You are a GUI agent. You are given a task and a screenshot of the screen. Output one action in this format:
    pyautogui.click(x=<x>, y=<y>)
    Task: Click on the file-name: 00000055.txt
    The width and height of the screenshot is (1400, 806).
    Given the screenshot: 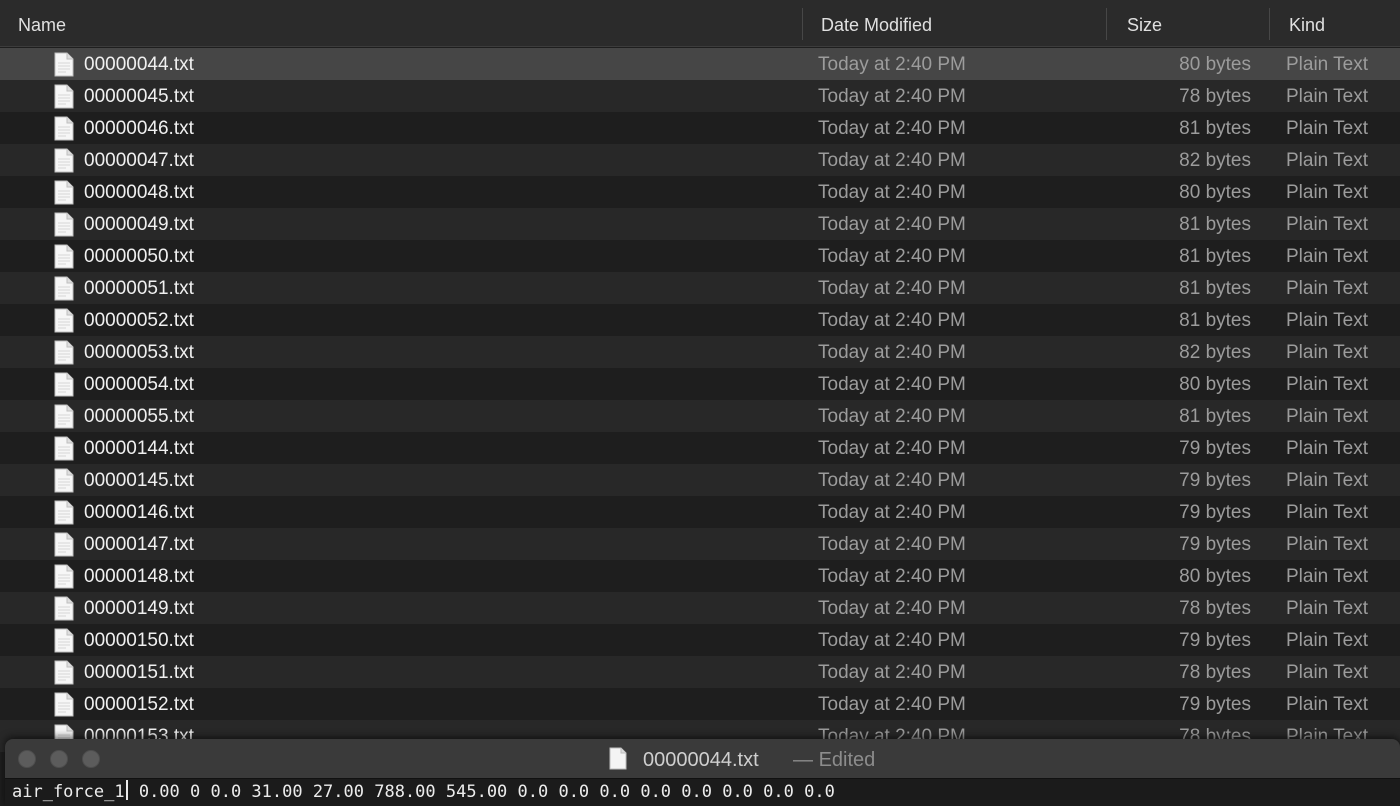 What is the action you would take?
    pyautogui.click(x=139, y=416)
    